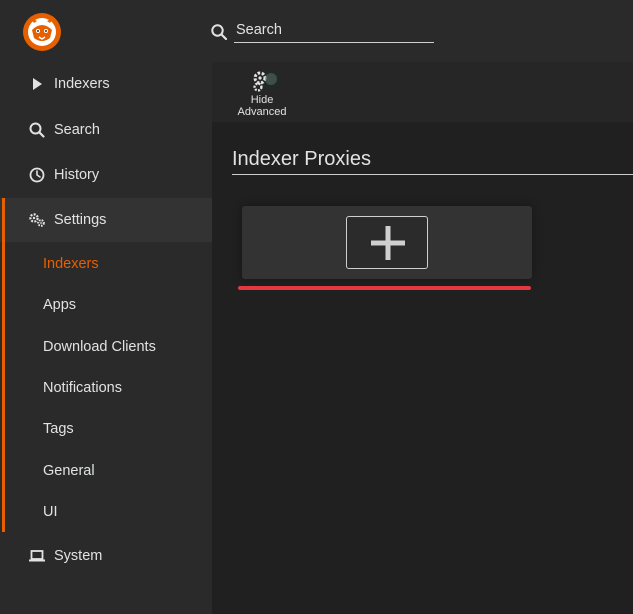  I want to click on page-toolbar: Hide Advanced, so click(422, 92).